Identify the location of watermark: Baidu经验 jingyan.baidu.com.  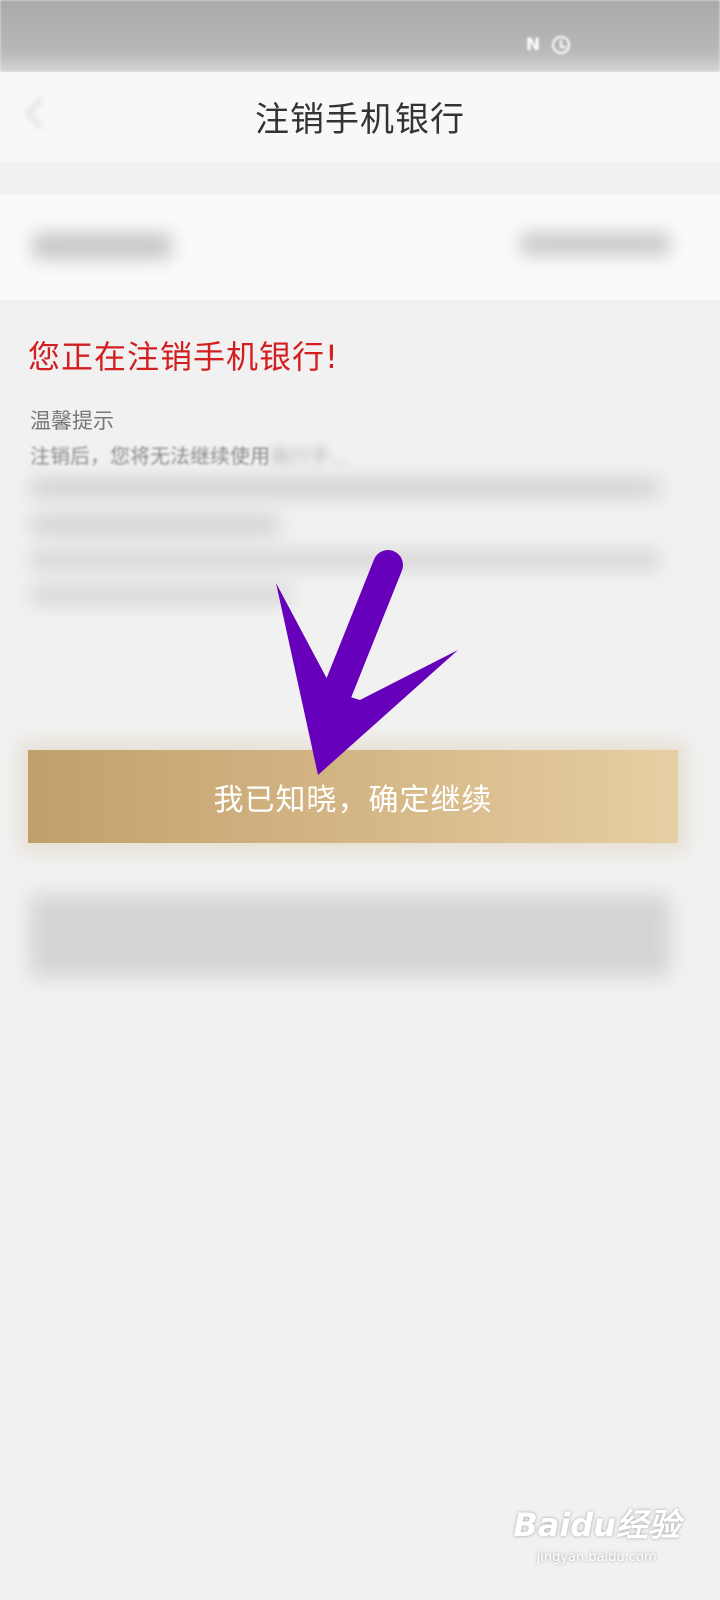
(596, 1532).